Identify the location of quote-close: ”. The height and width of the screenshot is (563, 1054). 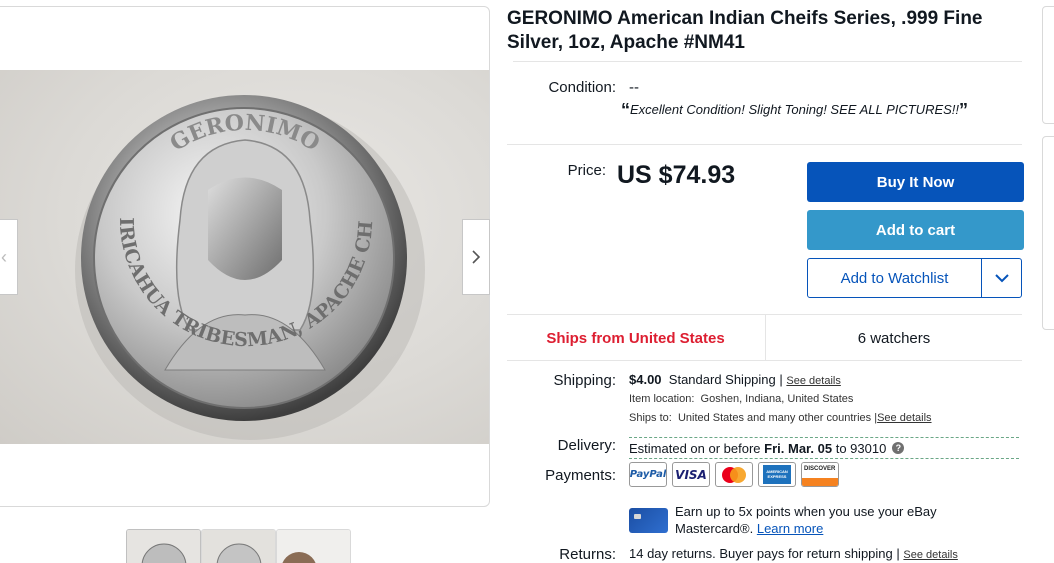
(964, 110).